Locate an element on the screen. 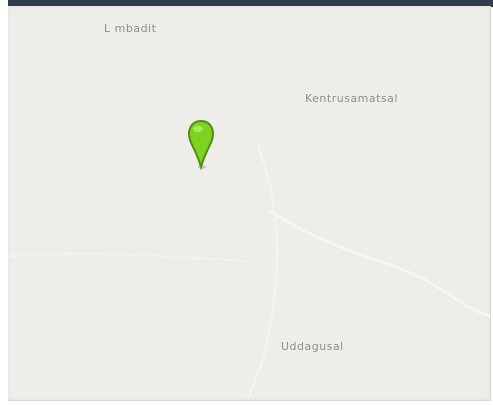  map-pin-highlight is located at coordinates (198, 129).